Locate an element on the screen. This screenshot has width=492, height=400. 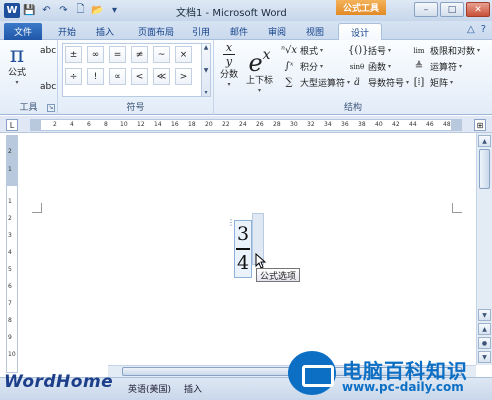
fraction-numerator: 3 is located at coordinates (243, 234).